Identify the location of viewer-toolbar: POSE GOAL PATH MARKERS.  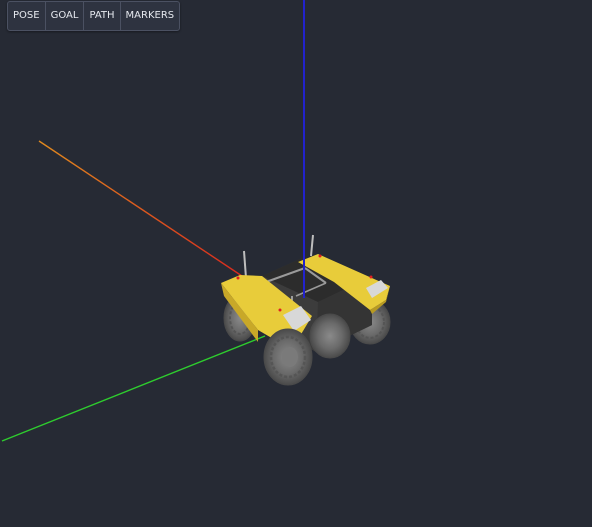
(94, 16).